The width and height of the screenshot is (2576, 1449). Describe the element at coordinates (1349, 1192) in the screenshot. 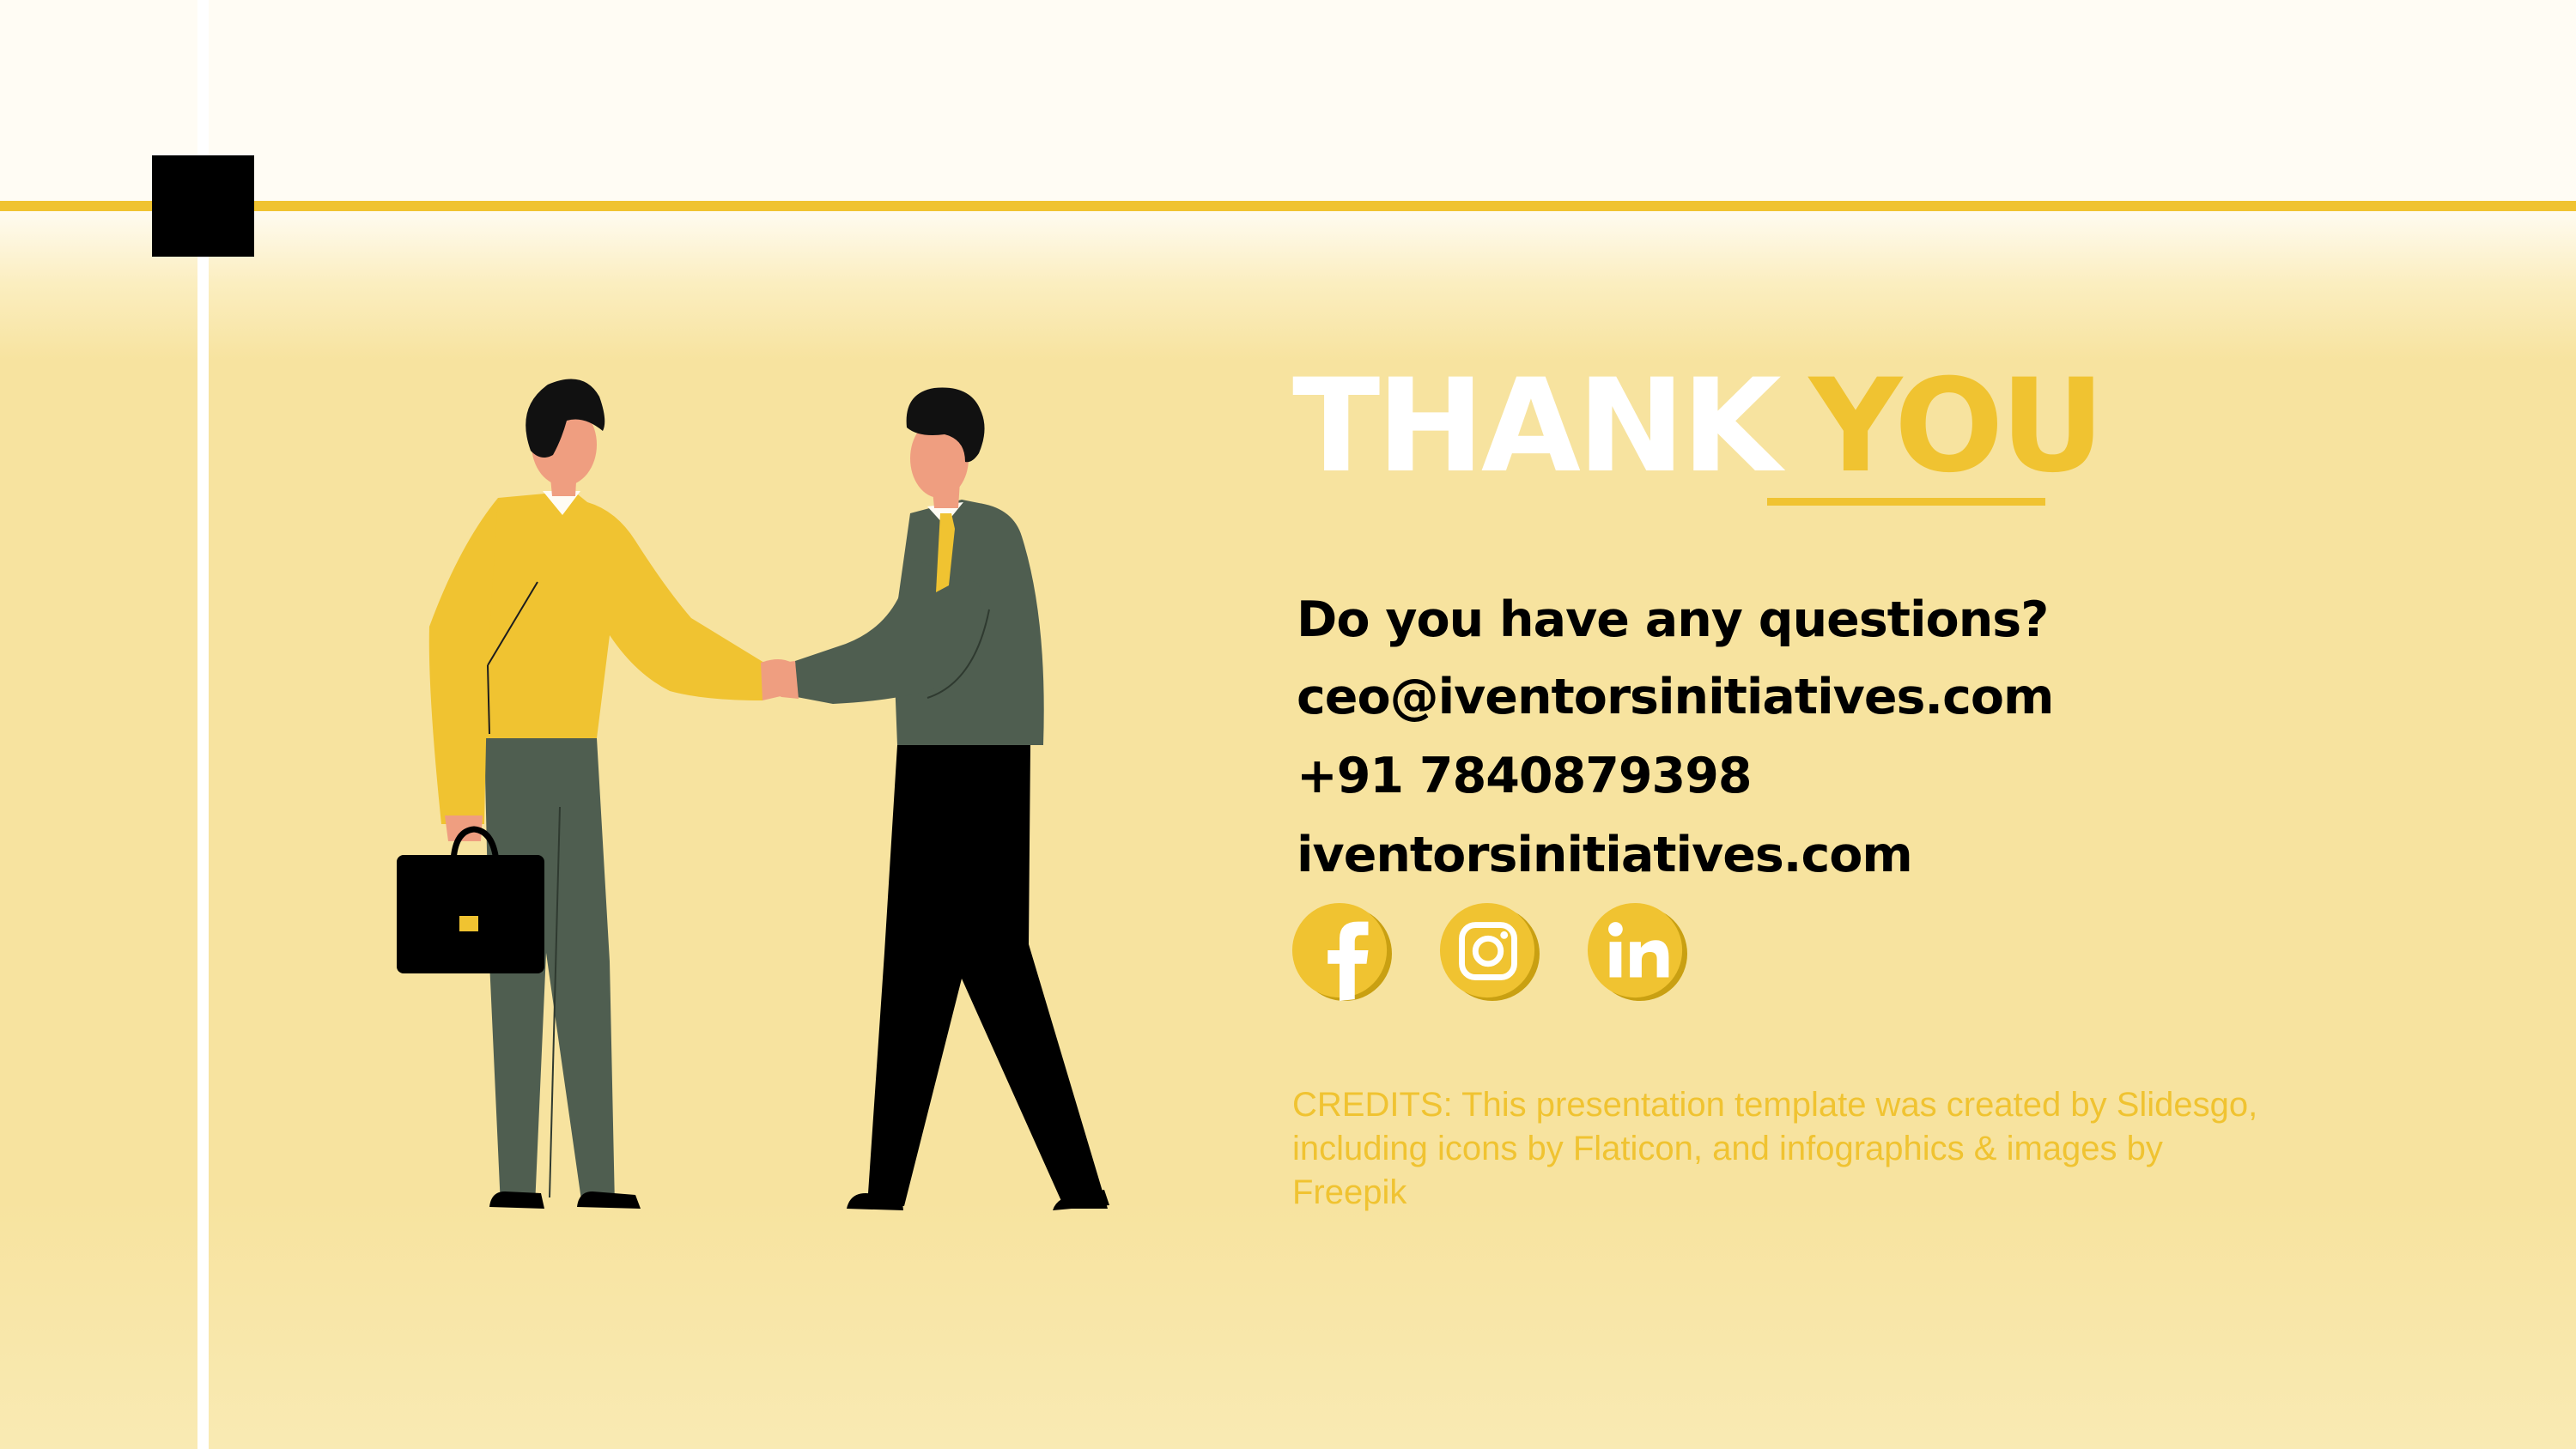

I see `credits-line-3: Freepik` at that location.